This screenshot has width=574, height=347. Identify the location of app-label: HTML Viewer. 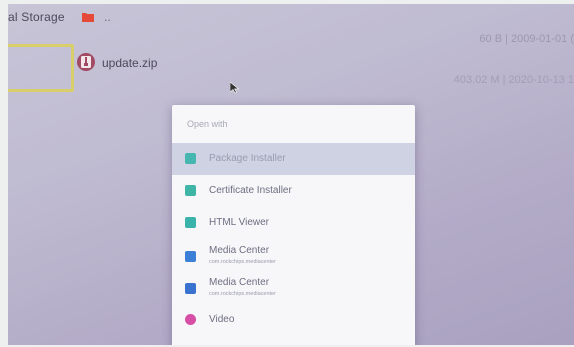
(239, 222).